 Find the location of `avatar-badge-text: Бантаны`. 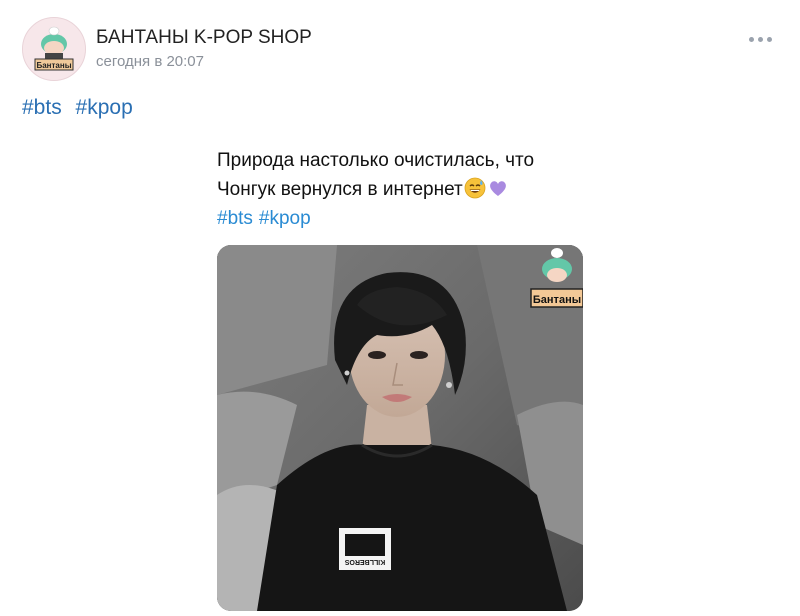

avatar-badge-text: Бантаны is located at coordinates (53, 65).